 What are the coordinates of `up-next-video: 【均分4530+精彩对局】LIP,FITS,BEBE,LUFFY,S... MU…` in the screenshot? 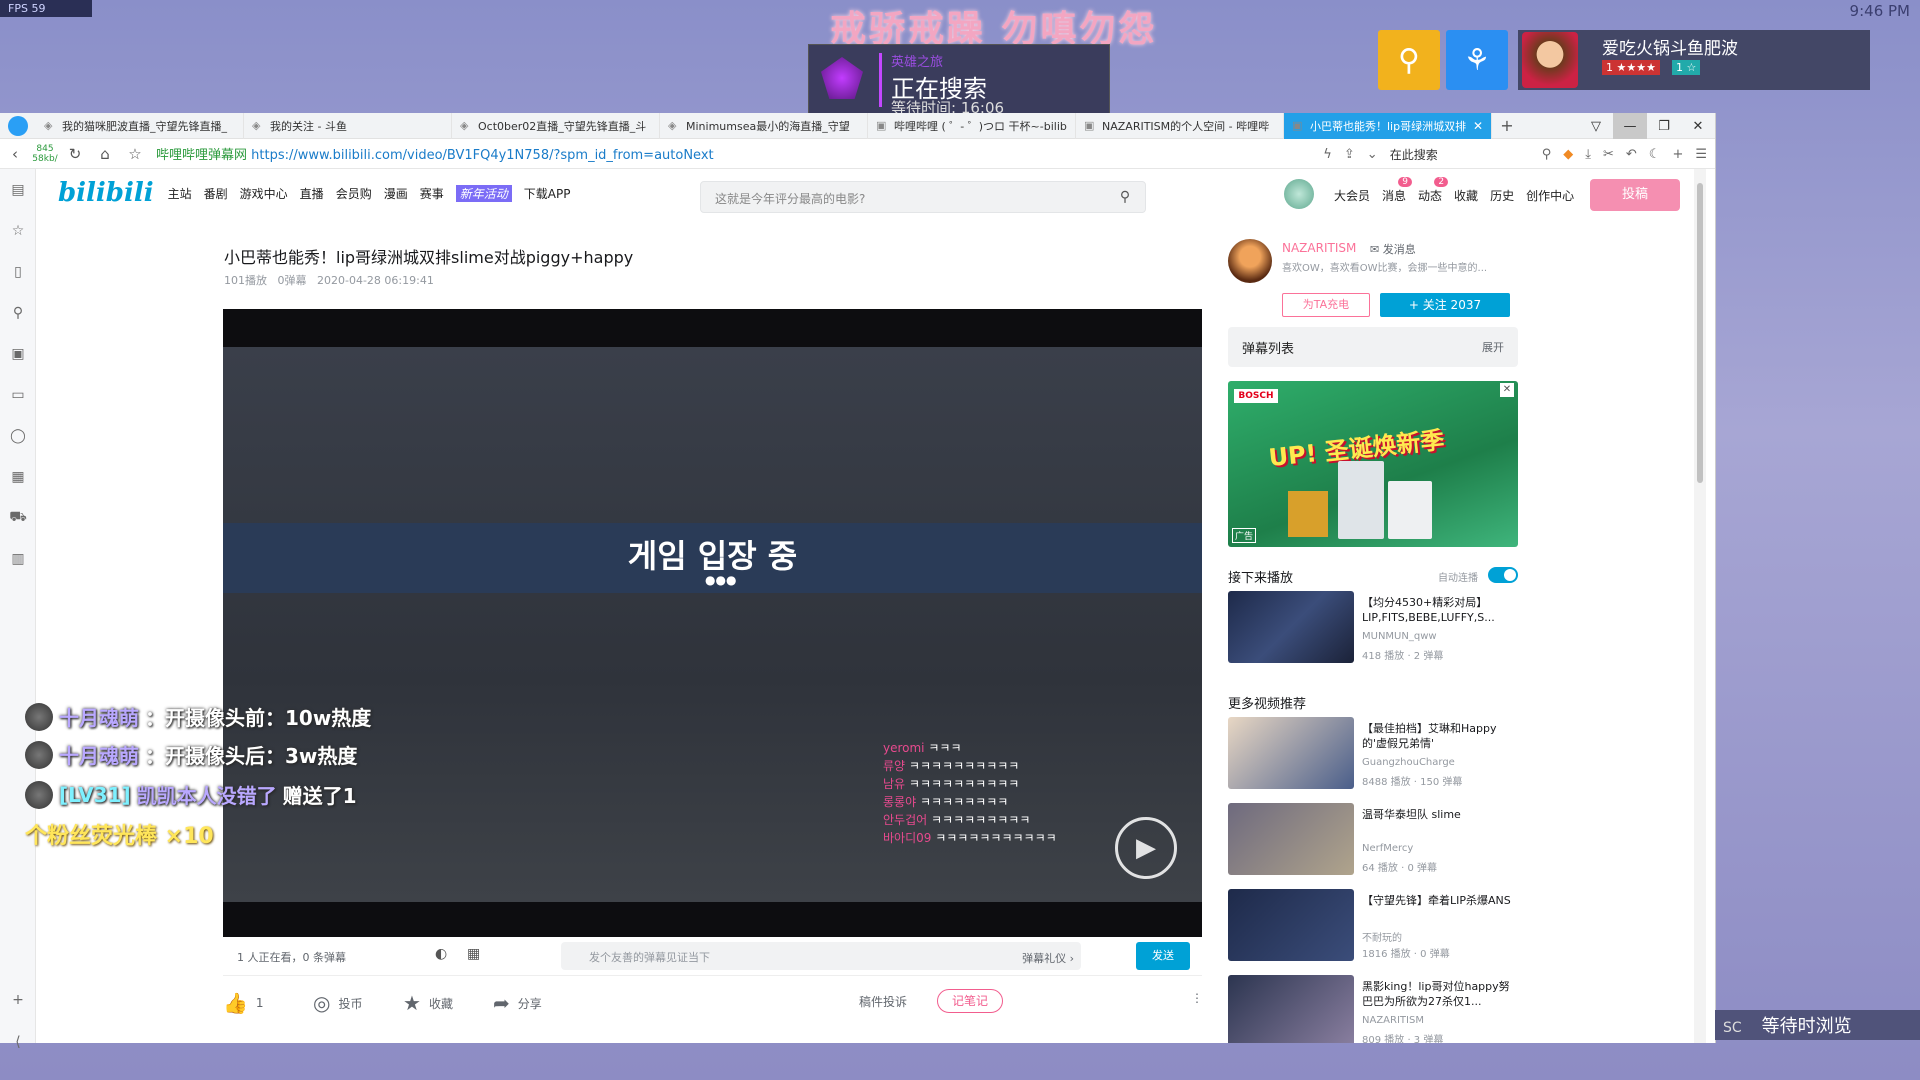 It's located at (1373, 632).